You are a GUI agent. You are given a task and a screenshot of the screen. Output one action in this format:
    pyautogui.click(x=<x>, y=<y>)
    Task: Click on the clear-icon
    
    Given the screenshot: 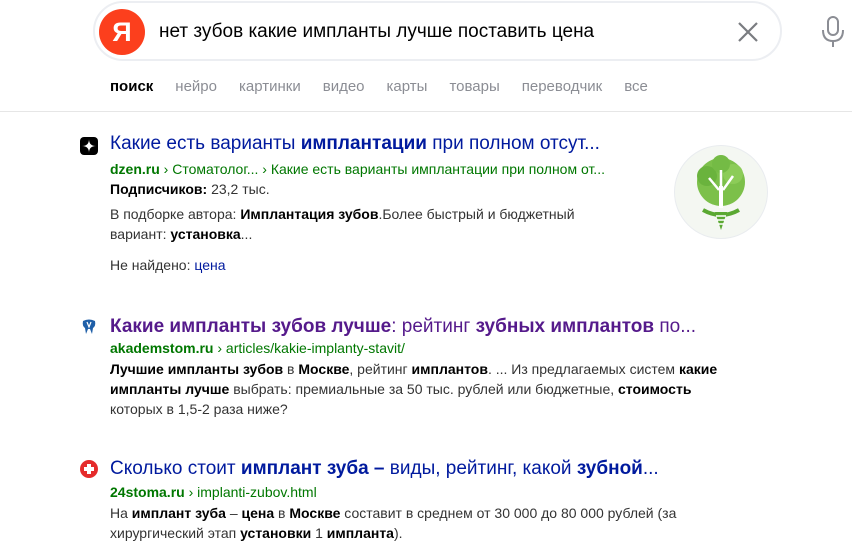 What is the action you would take?
    pyautogui.click(x=748, y=32)
    